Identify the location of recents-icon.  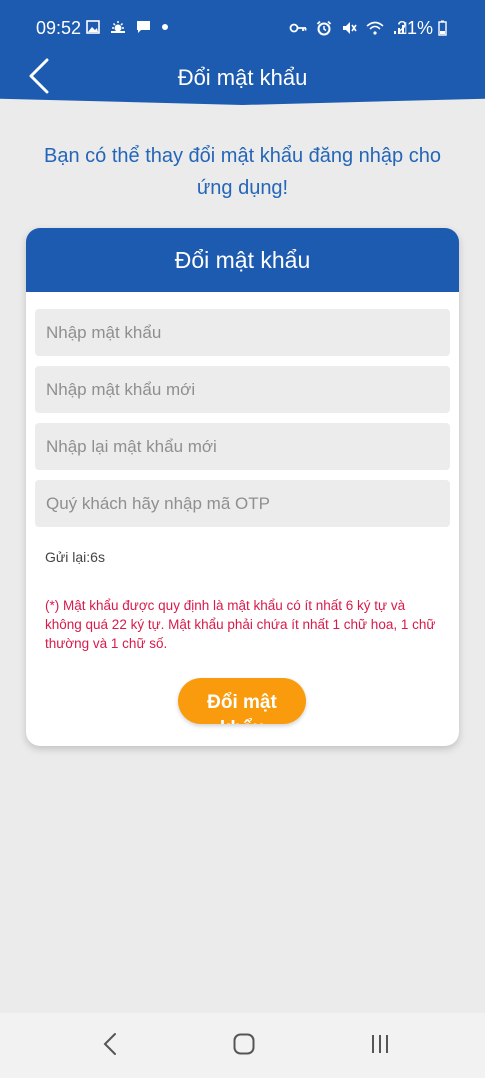
(380, 1046).